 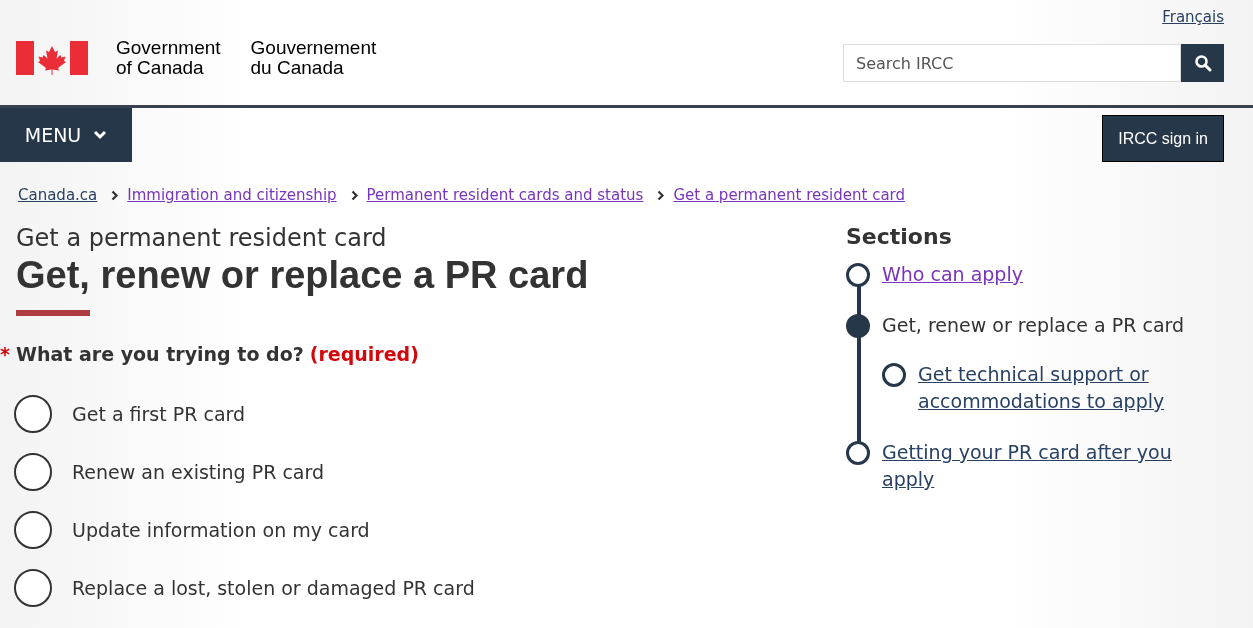 I want to click on search-button, so click(x=1202, y=63).